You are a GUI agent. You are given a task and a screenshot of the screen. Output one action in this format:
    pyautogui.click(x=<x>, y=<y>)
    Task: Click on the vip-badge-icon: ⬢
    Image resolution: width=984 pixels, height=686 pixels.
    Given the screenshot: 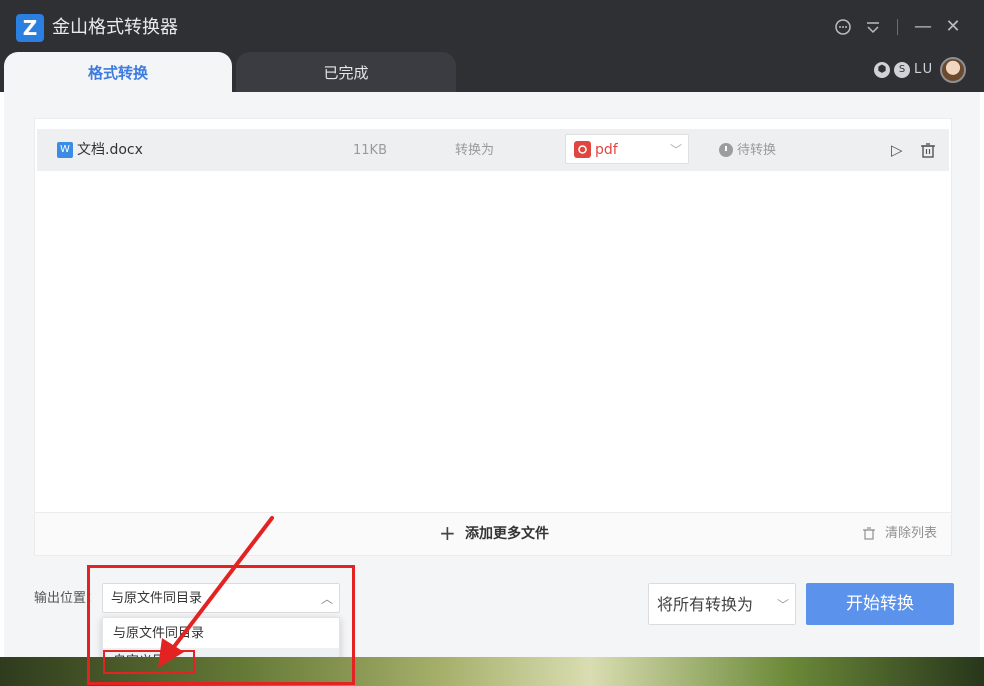 What is the action you would take?
    pyautogui.click(x=882, y=70)
    